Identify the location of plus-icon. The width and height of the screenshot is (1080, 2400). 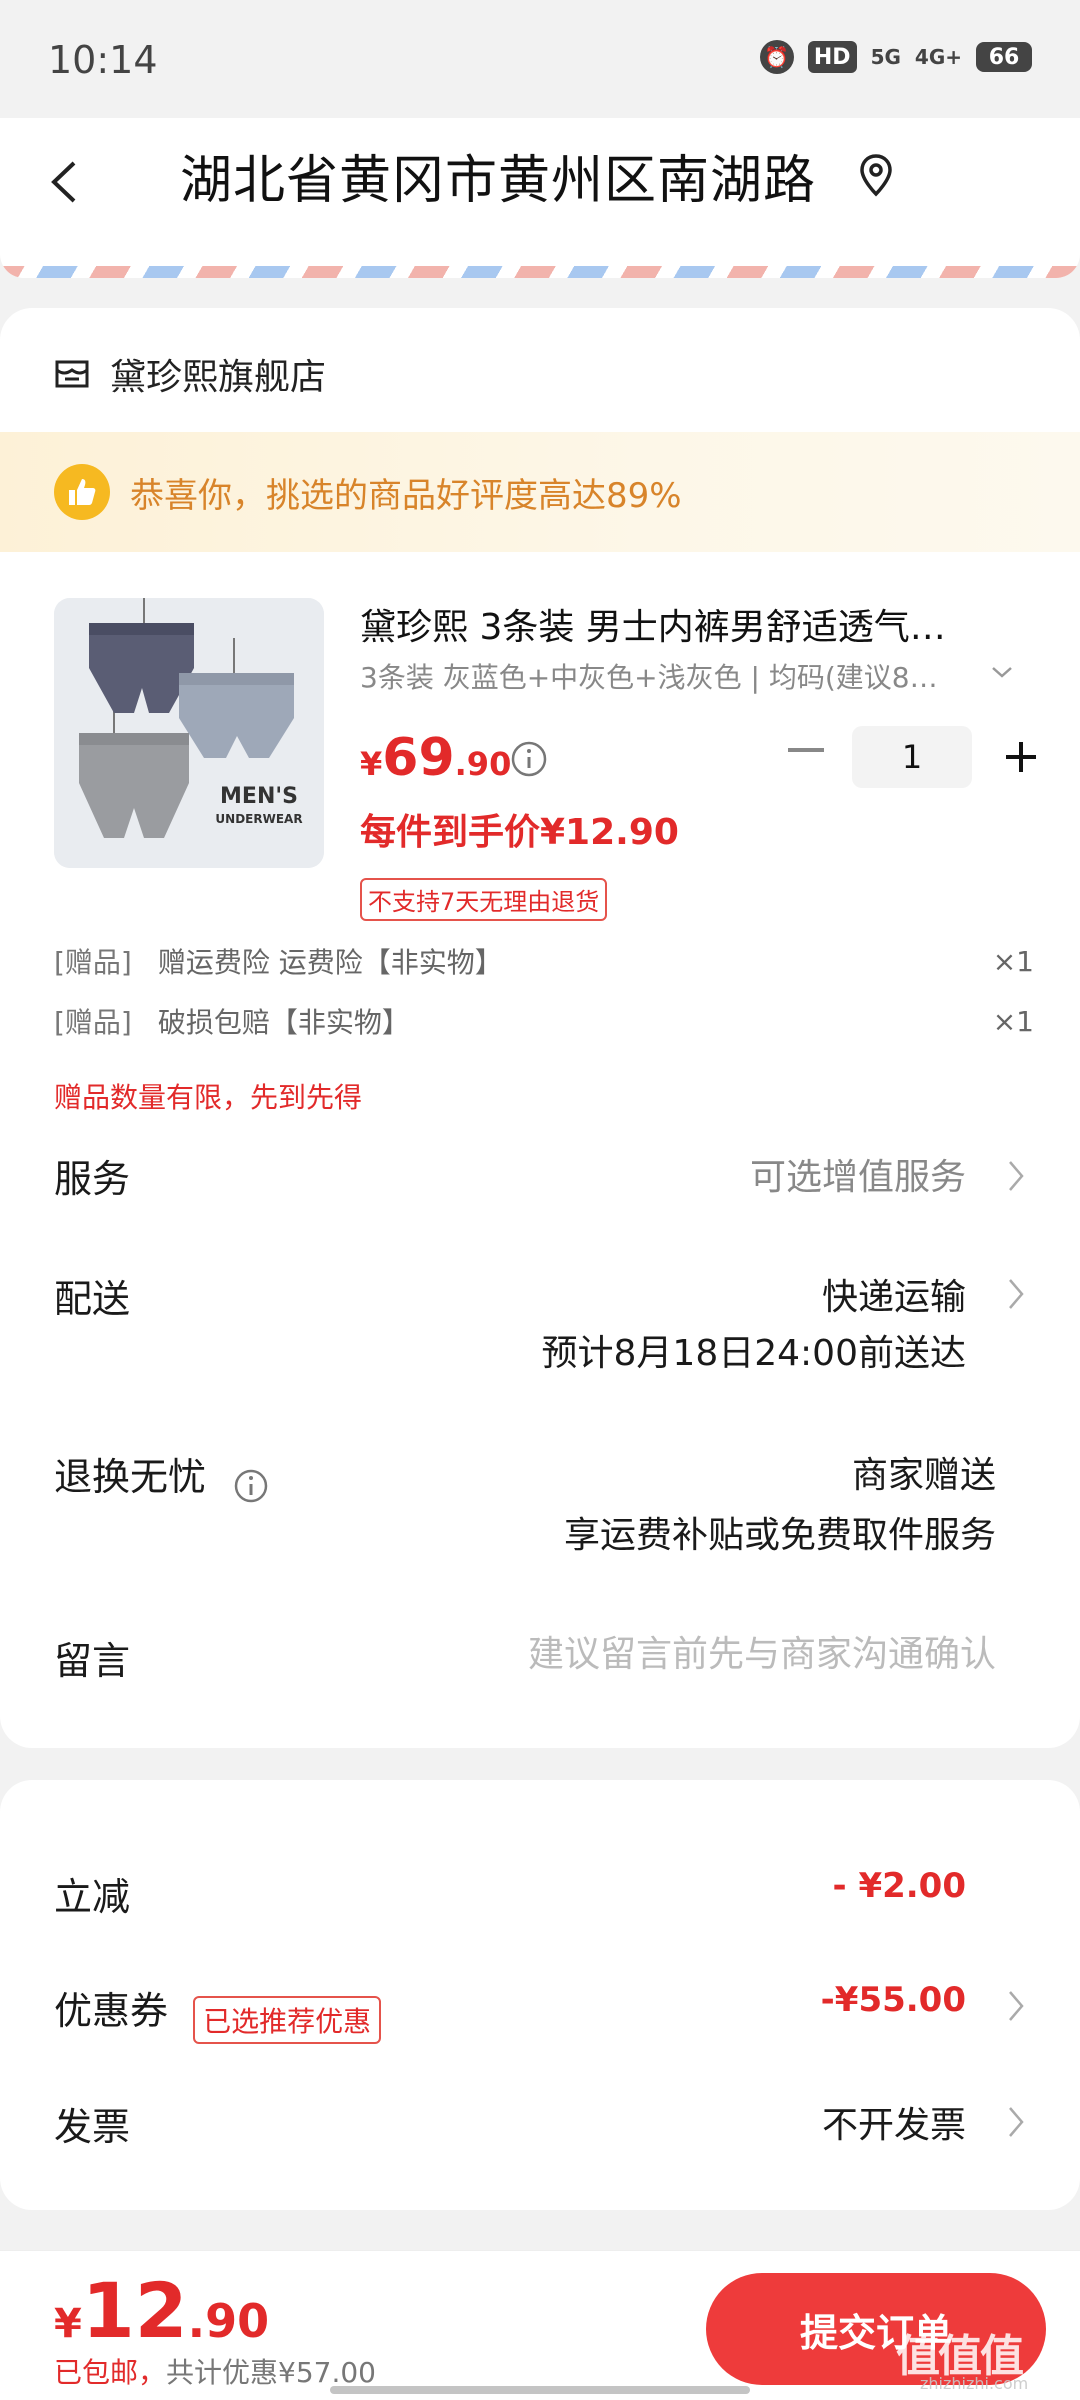
(1021, 757).